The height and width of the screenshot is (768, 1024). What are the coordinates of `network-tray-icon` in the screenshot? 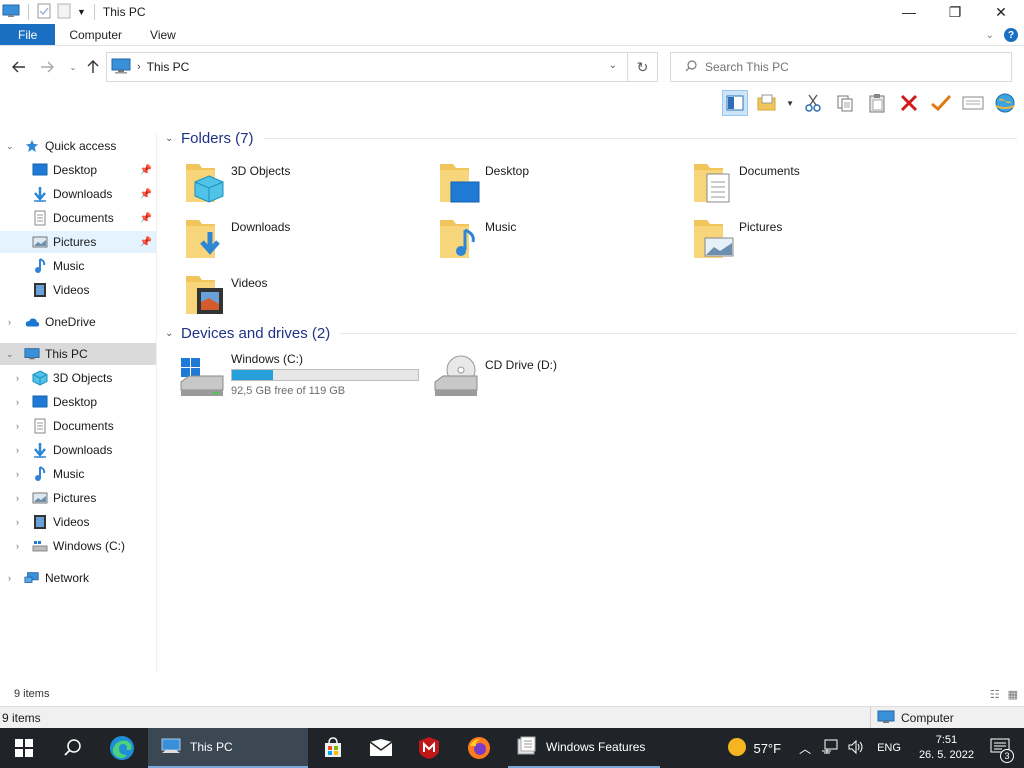 It's located at (830, 748).